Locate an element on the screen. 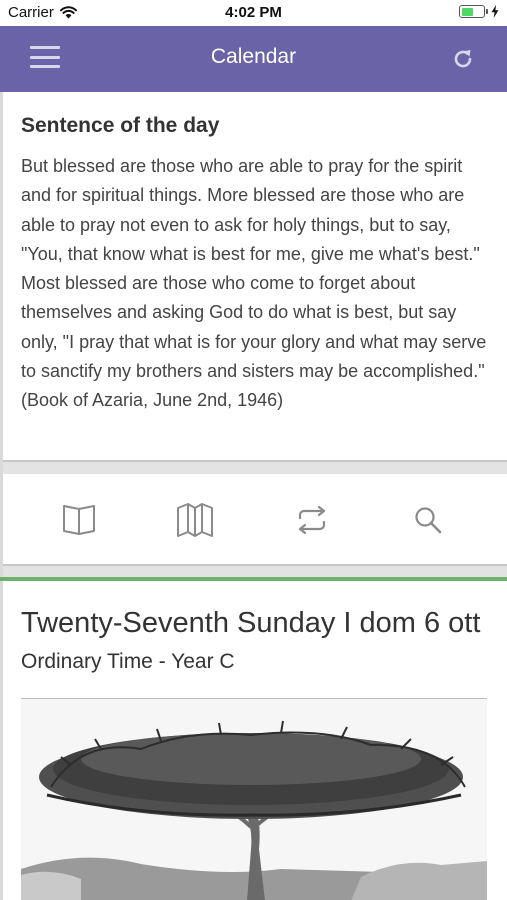 This screenshot has width=507, height=900. charging-bolt-icon is located at coordinates (495, 11).